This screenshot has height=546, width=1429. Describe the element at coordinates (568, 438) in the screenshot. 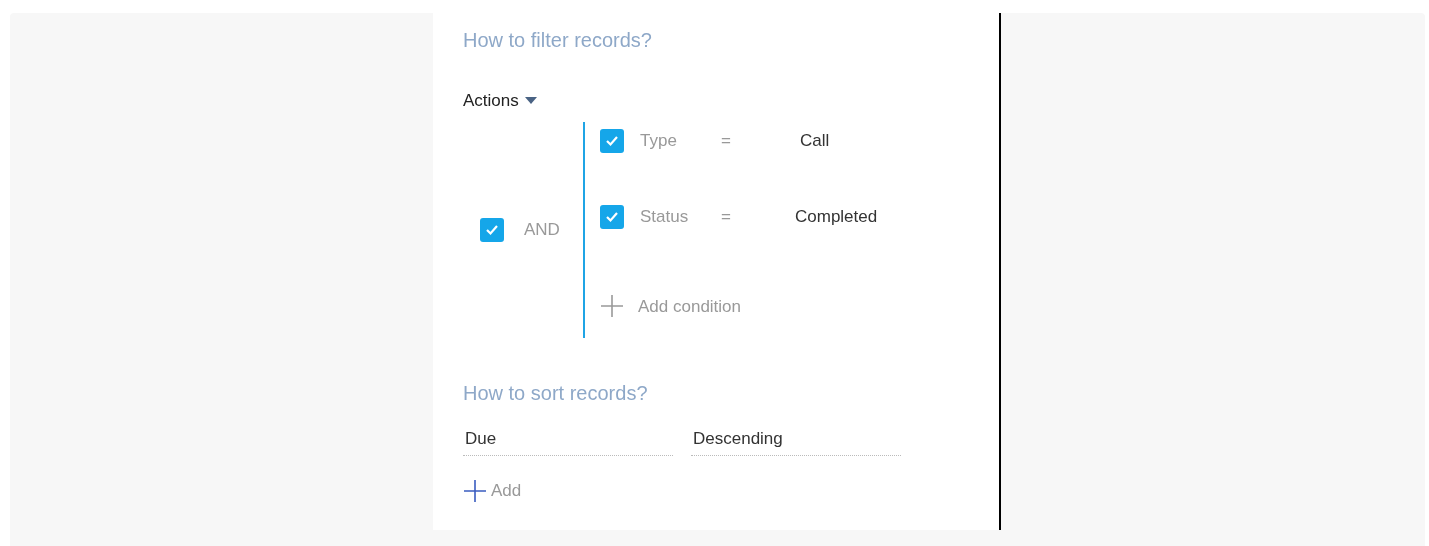

I see `sort-column-field: Due` at that location.